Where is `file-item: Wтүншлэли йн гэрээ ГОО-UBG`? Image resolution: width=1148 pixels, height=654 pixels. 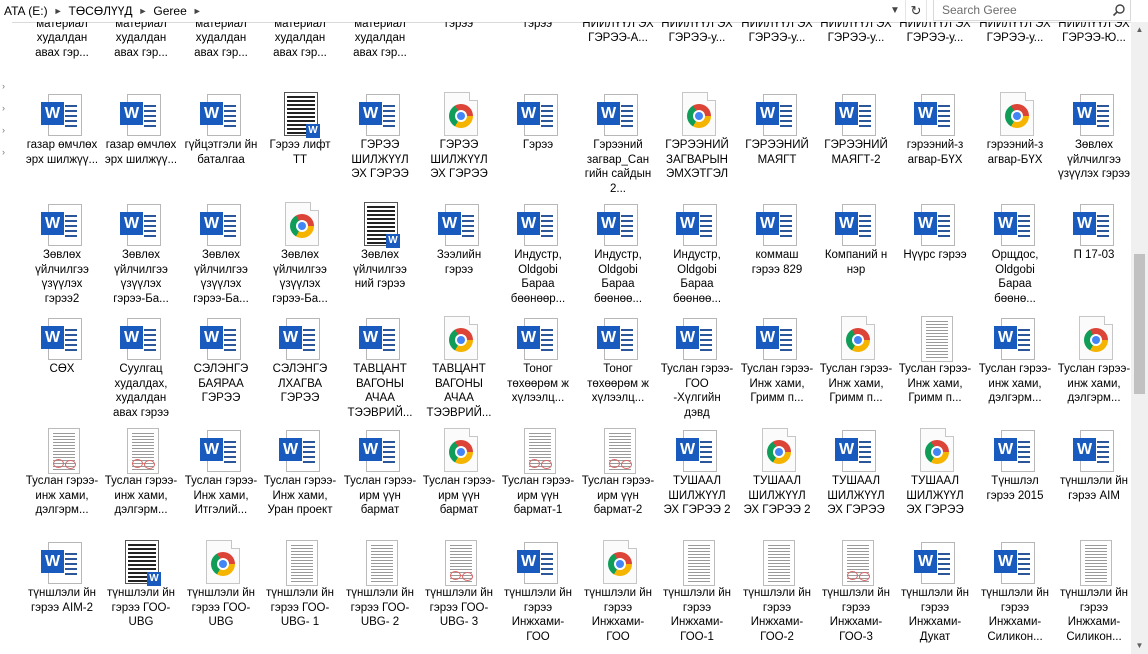
file-item: Wтүншлэли йн гэрээ ГОО-UBG is located at coordinates (141, 585).